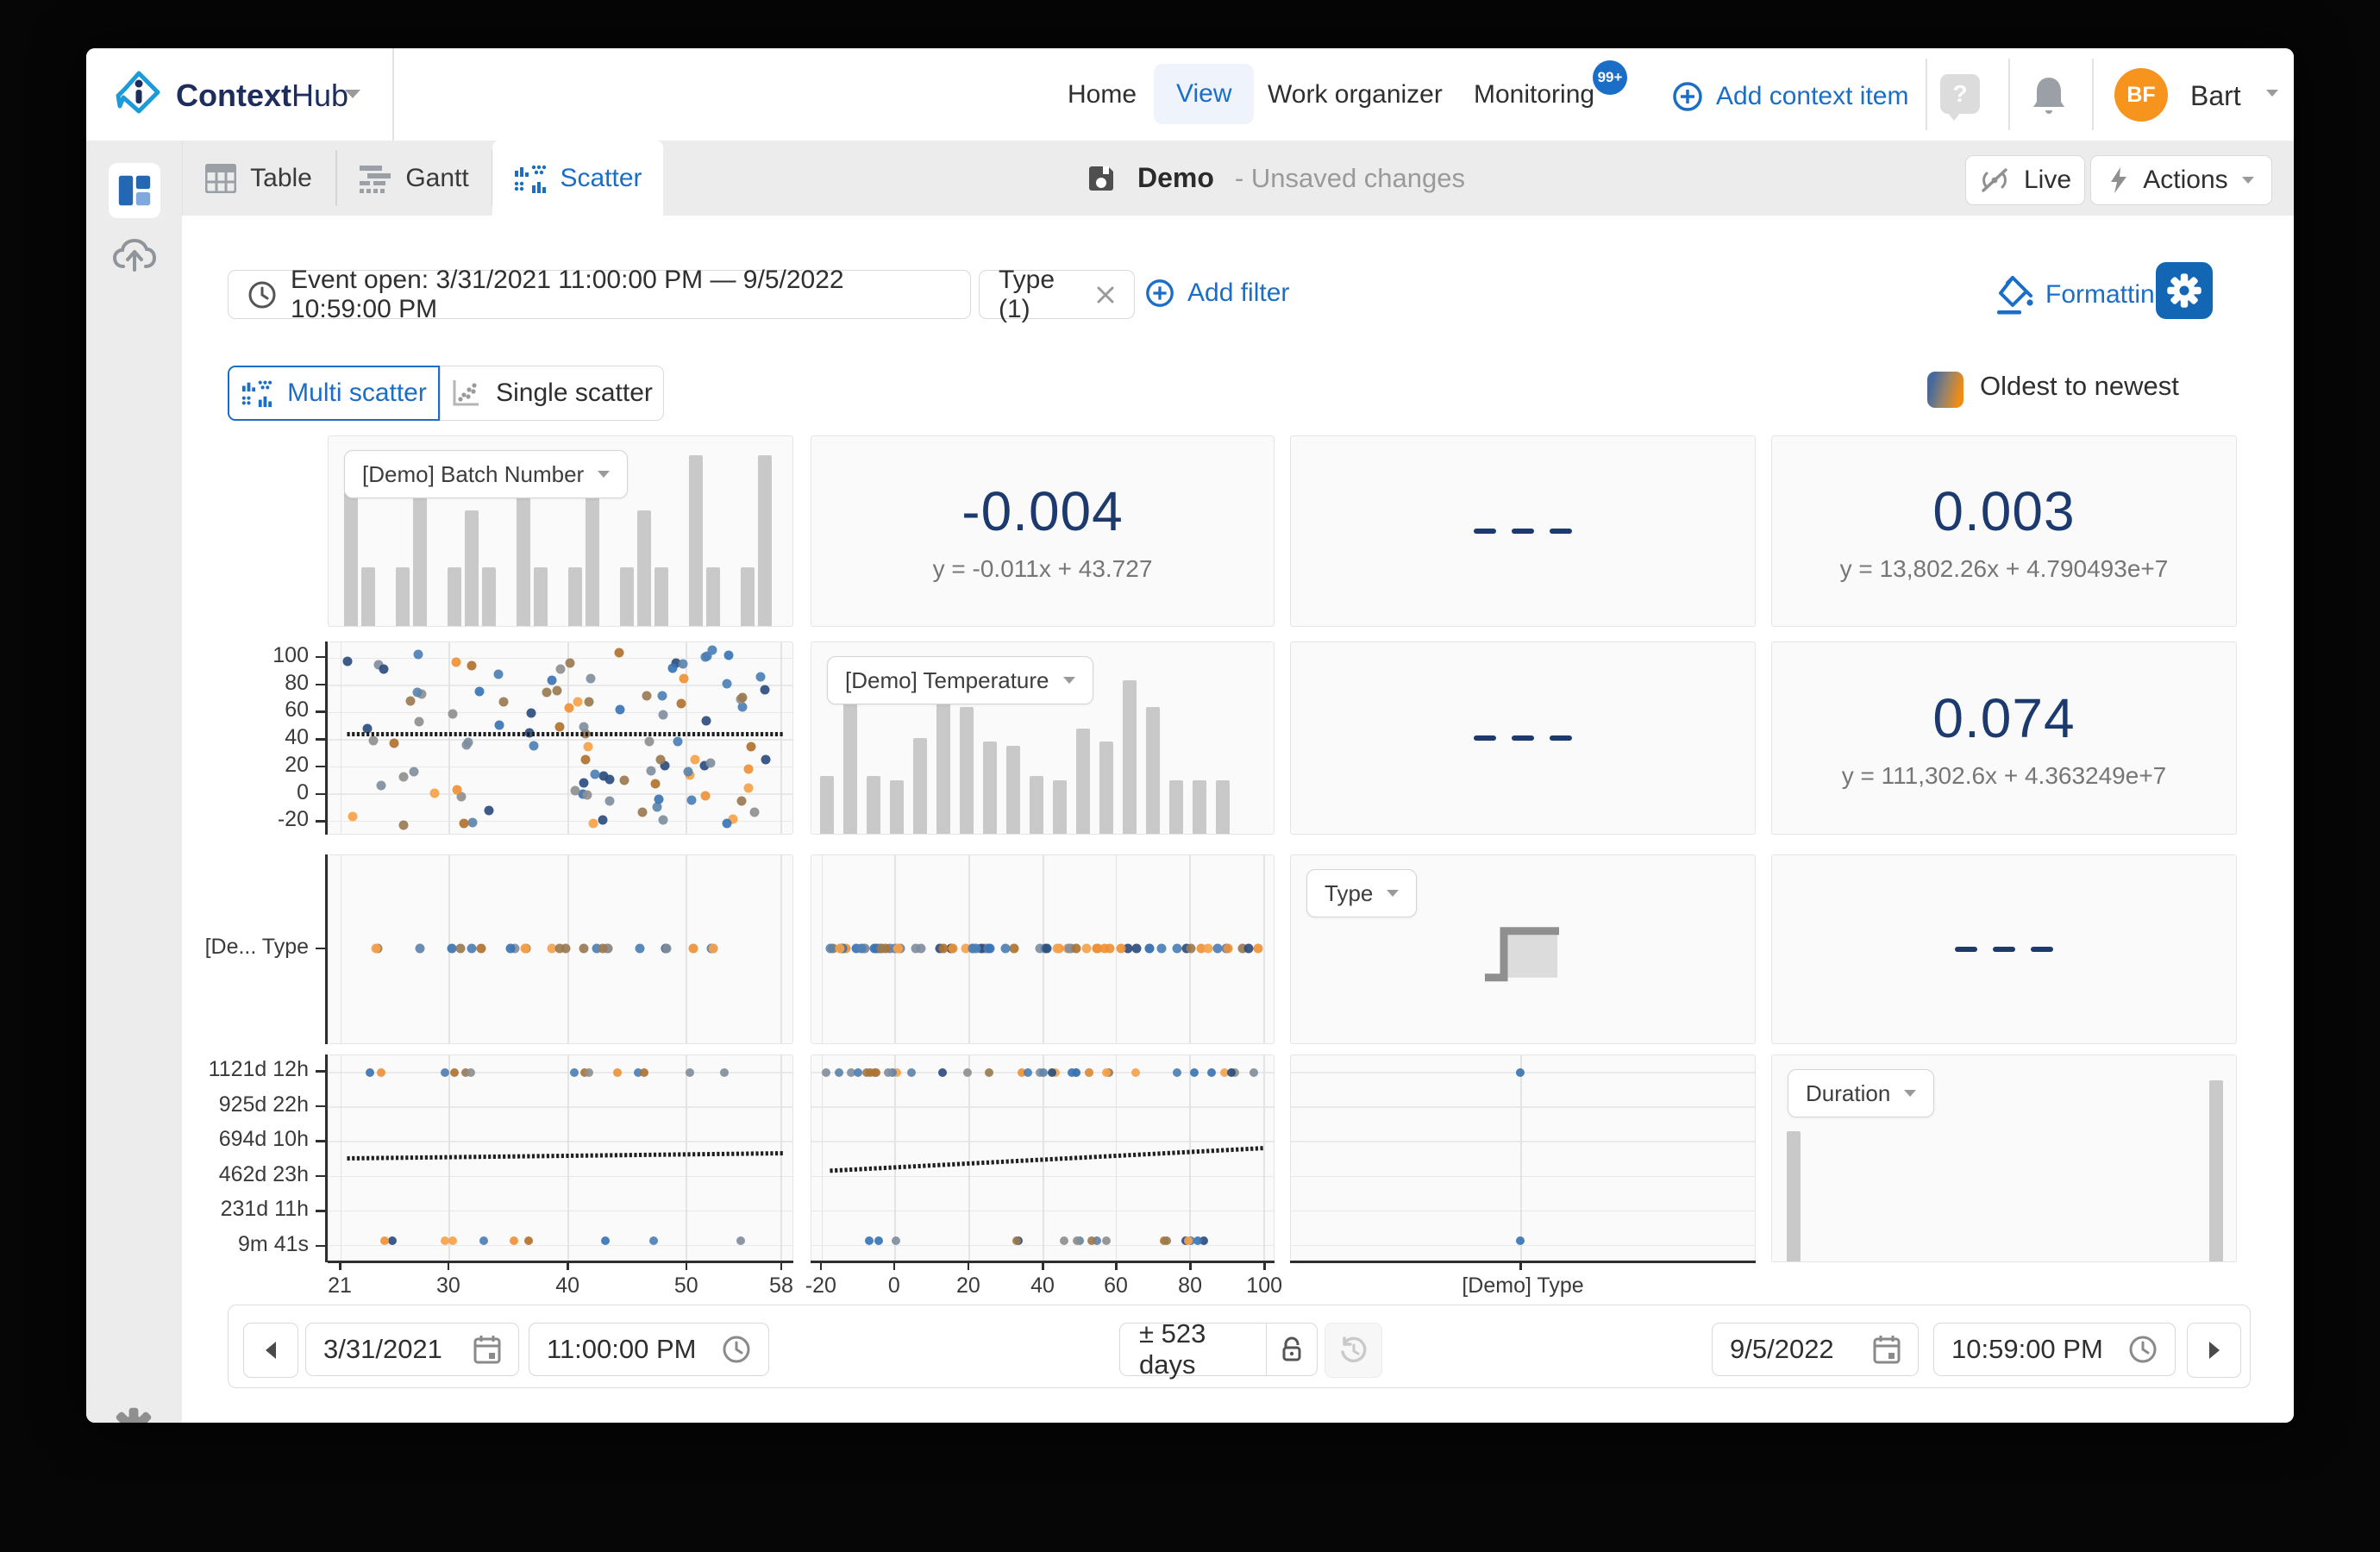 The width and height of the screenshot is (2380, 1552). What do you see at coordinates (561, 1158) in the screenshot?
I see `trend-line` at bounding box center [561, 1158].